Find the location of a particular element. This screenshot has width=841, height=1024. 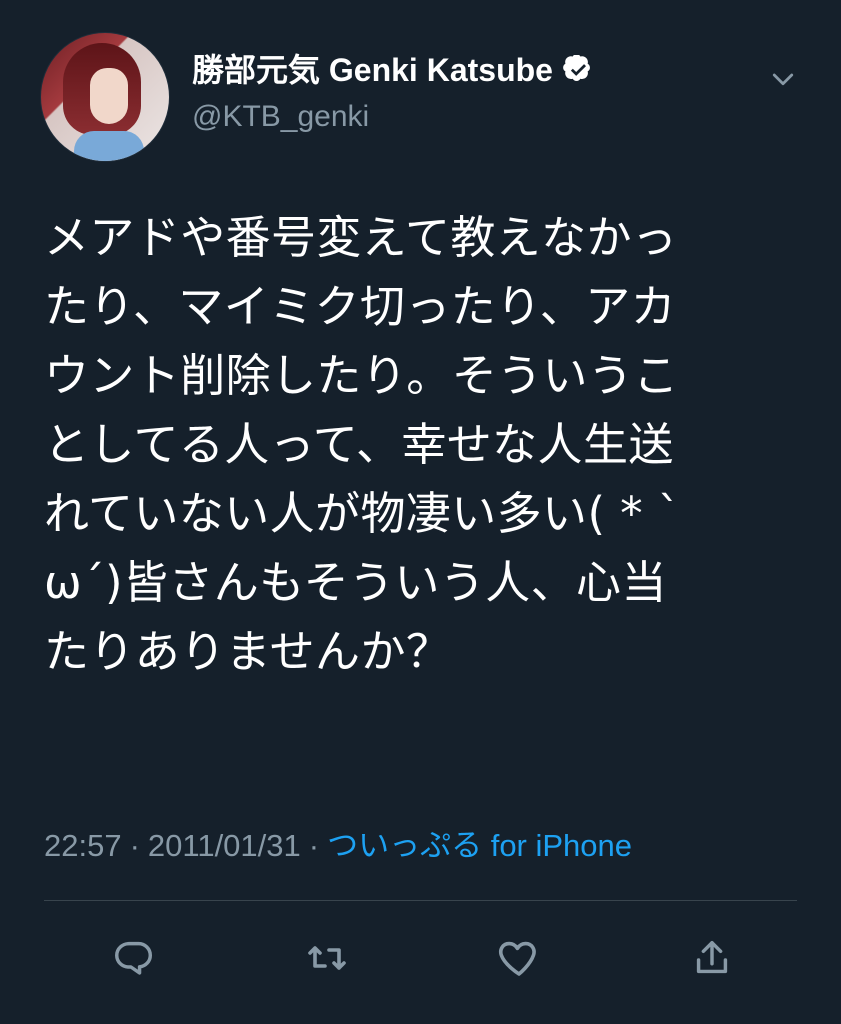

share-icon is located at coordinates (712, 958).